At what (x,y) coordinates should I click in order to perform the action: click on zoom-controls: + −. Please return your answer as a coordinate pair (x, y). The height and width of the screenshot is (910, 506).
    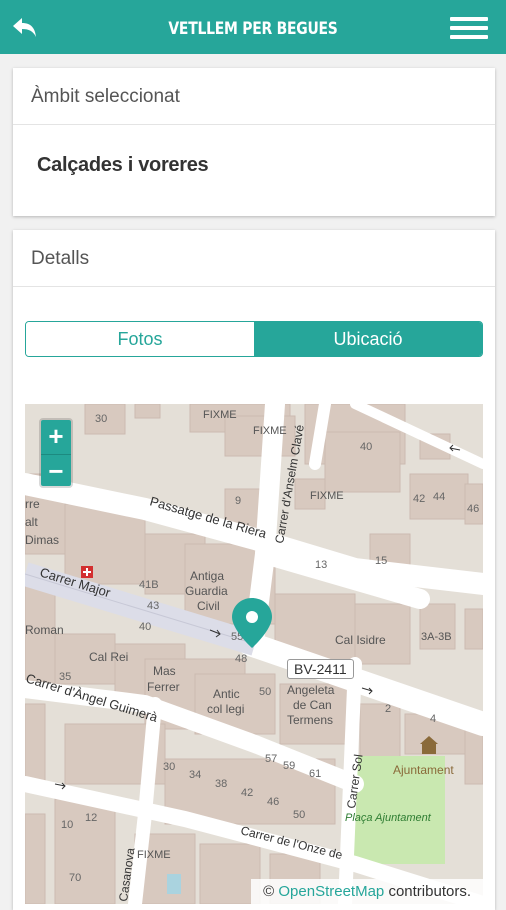
    Looking at the image, I should click on (56, 453).